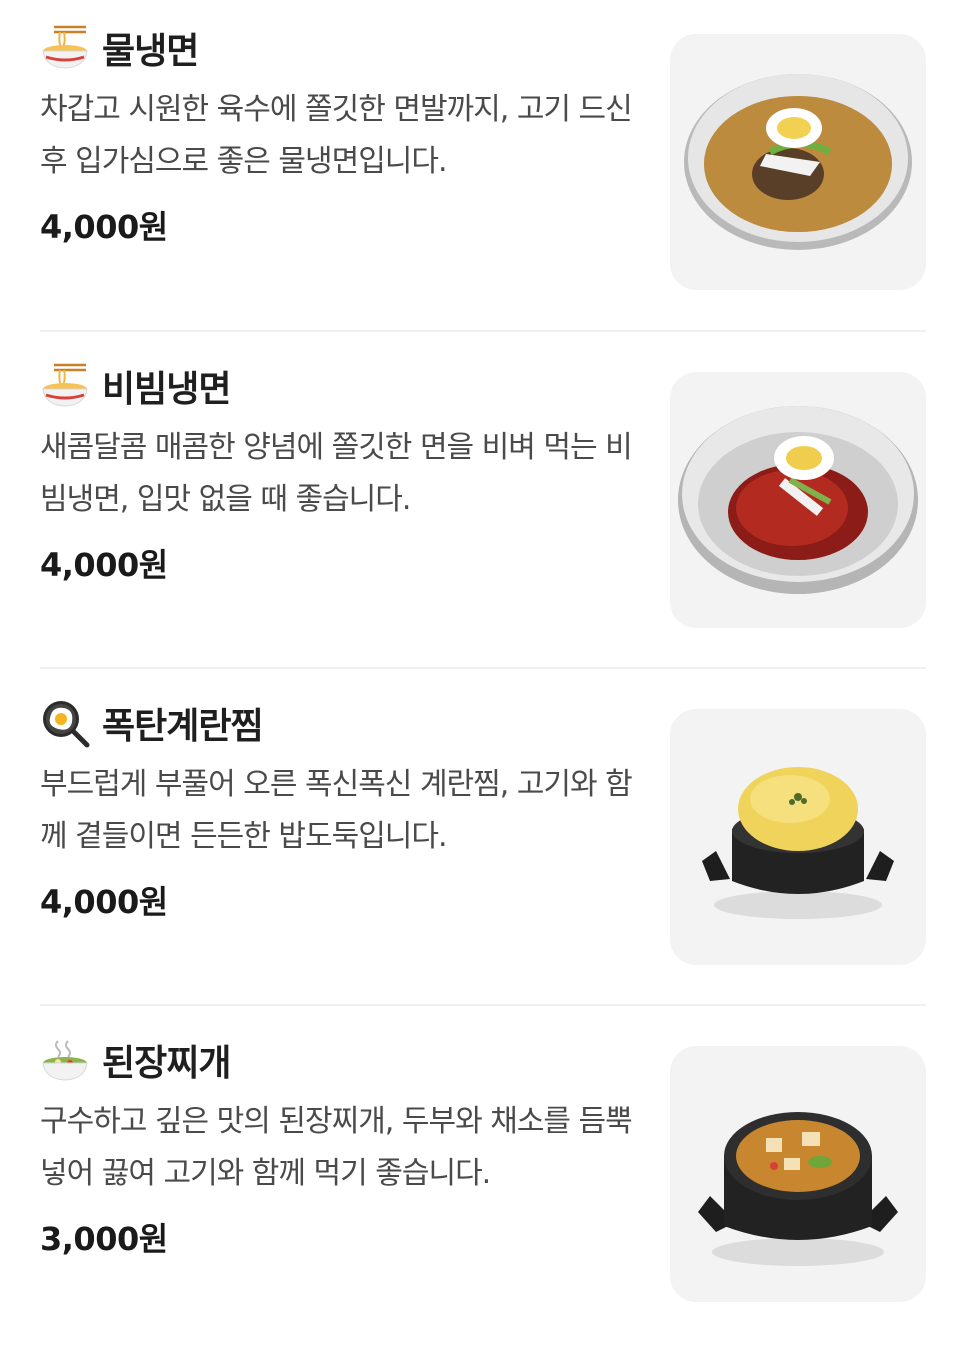 The width and height of the screenshot is (966, 1348). Describe the element at coordinates (340, 386) in the screenshot. I see `title-row: 비빔냉면` at that location.